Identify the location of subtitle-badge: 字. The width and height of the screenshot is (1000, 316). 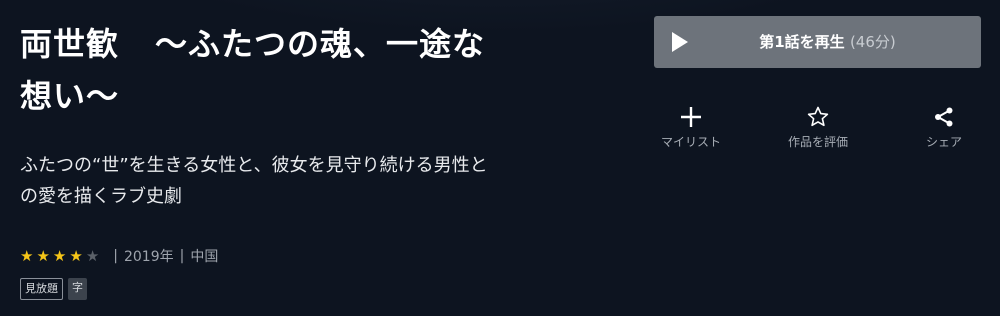
(77, 289).